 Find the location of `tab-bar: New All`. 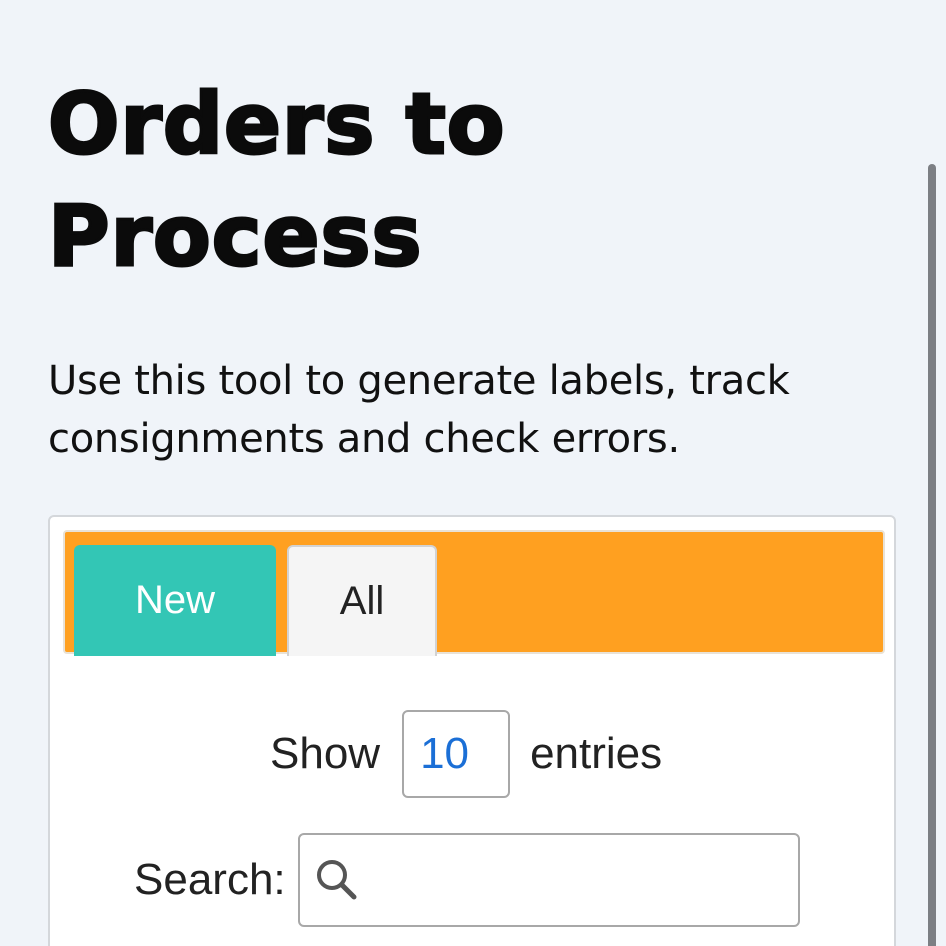

tab-bar: New All is located at coordinates (474, 593).